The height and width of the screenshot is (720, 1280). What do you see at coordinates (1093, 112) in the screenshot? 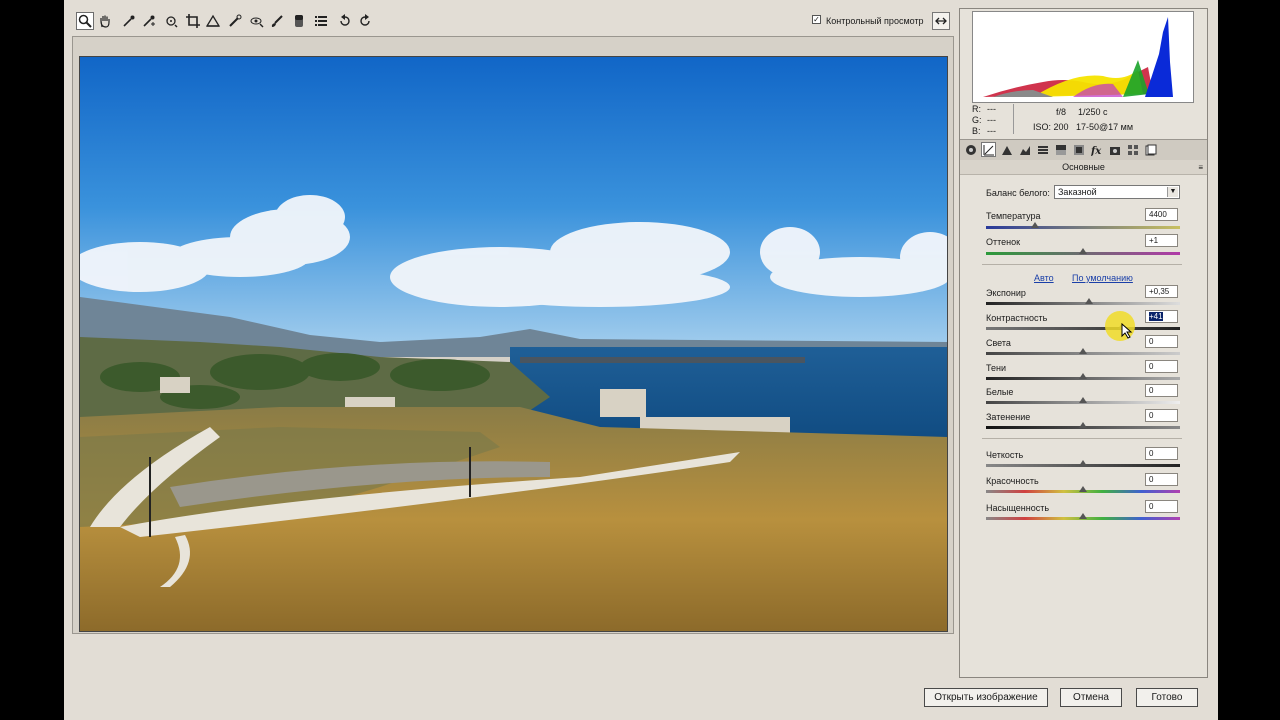
I see `shutter-value: 1/250 с` at bounding box center [1093, 112].